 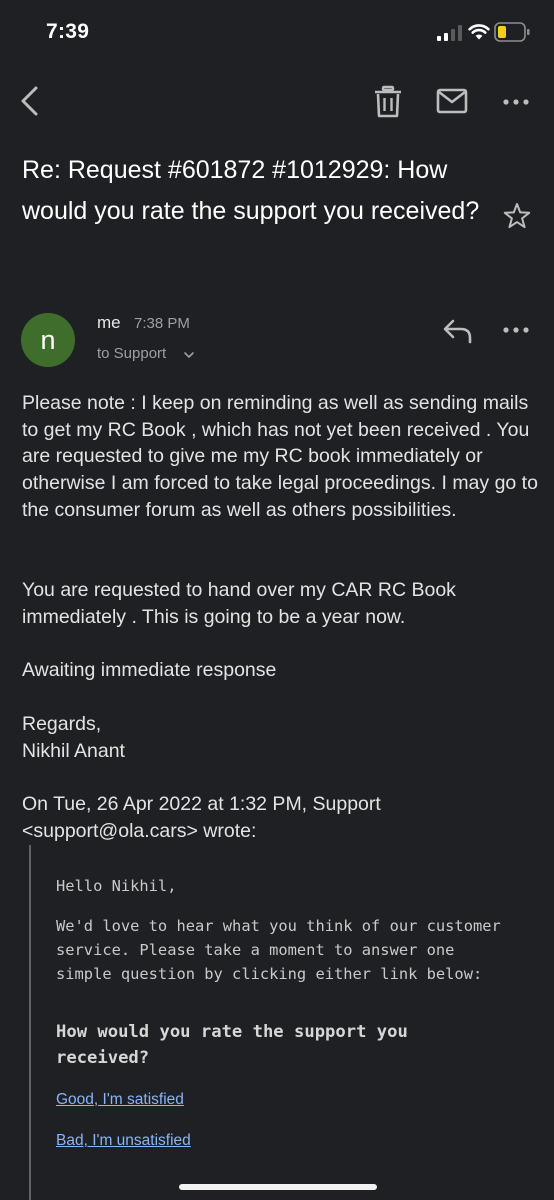 I want to click on quote-header-sender: <support@ola.cars> wrote:, so click(x=139, y=830).